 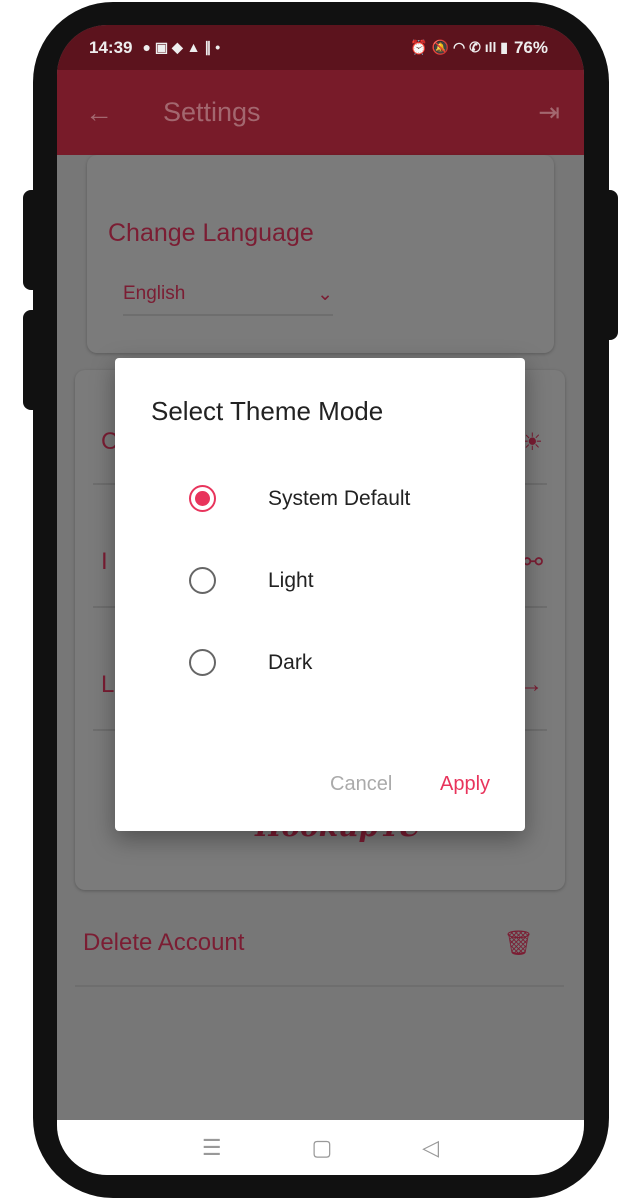 I want to click on language-value: English, so click(x=154, y=293).